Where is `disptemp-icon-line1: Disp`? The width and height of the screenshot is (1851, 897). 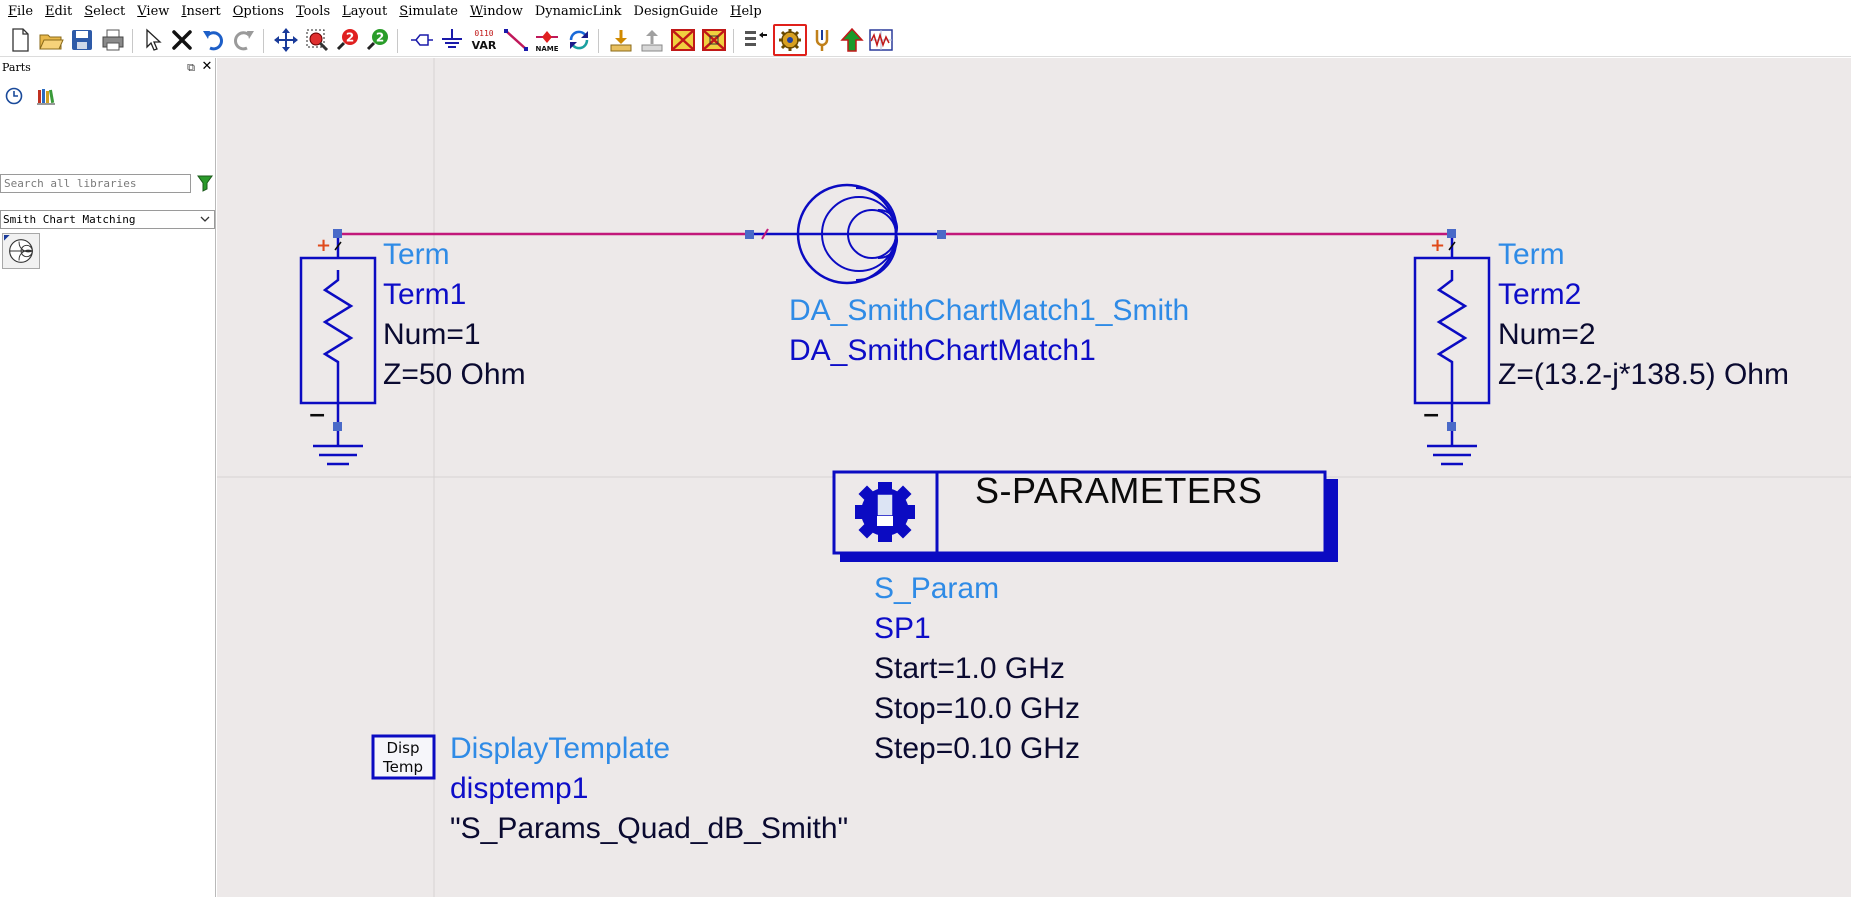
disptemp-icon-line1: Disp is located at coordinates (402, 748).